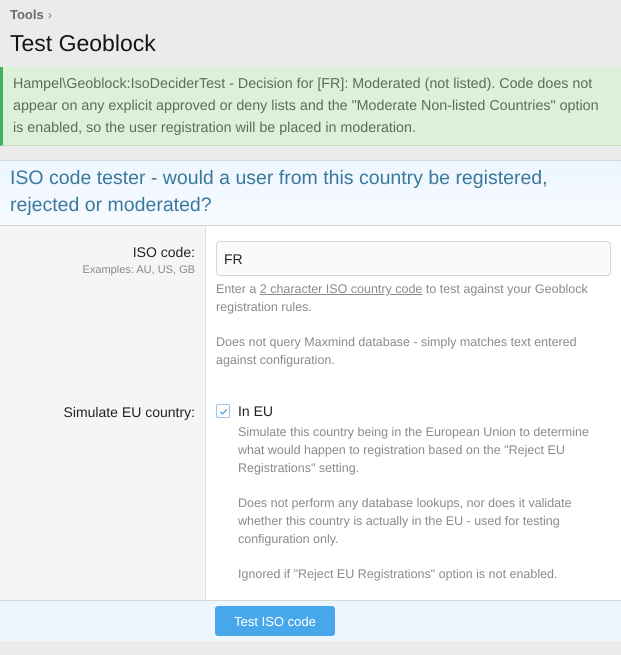 The height and width of the screenshot is (655, 621). Describe the element at coordinates (163, 252) in the screenshot. I see `field-label: ISO code:` at that location.